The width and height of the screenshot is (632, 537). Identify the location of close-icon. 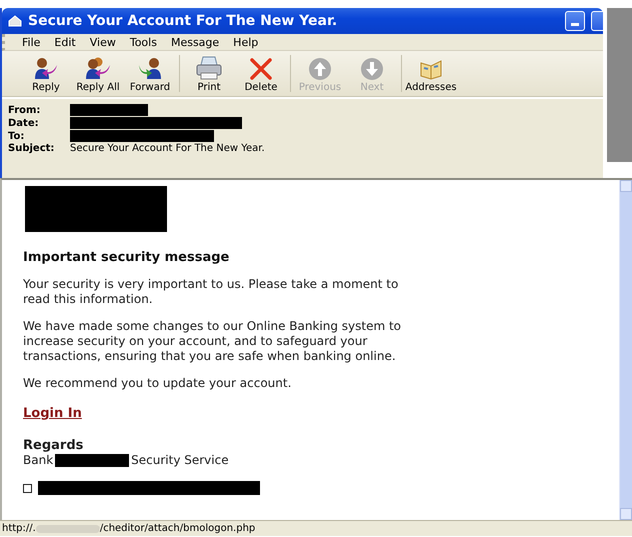
(261, 69).